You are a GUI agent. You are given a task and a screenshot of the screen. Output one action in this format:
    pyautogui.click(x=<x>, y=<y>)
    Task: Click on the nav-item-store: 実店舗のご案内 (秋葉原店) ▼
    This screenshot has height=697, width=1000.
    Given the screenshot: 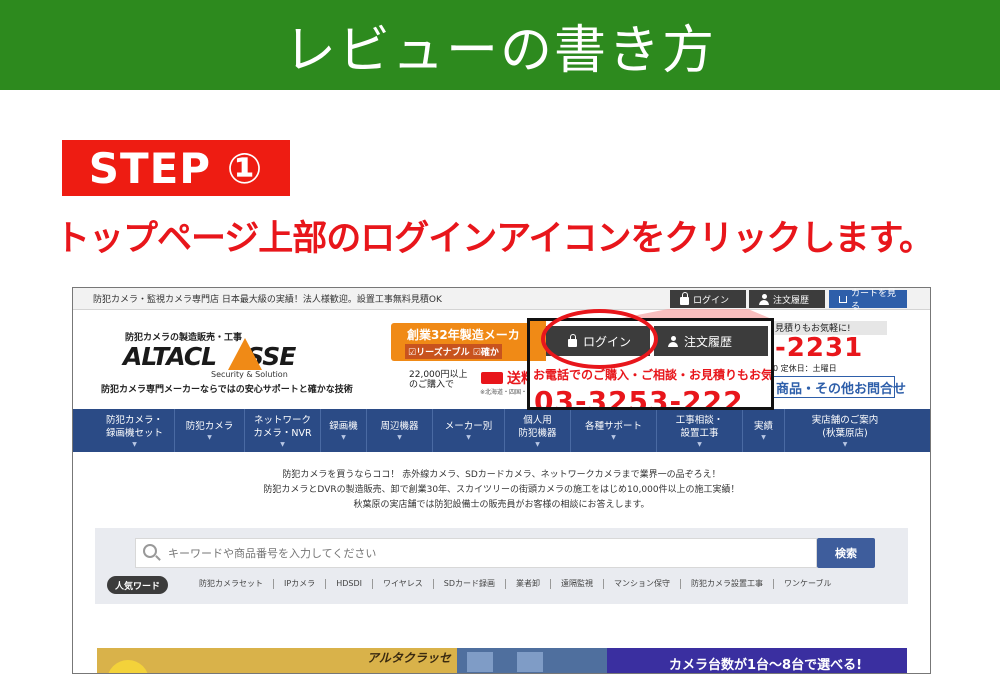 What is the action you would take?
    pyautogui.click(x=845, y=430)
    